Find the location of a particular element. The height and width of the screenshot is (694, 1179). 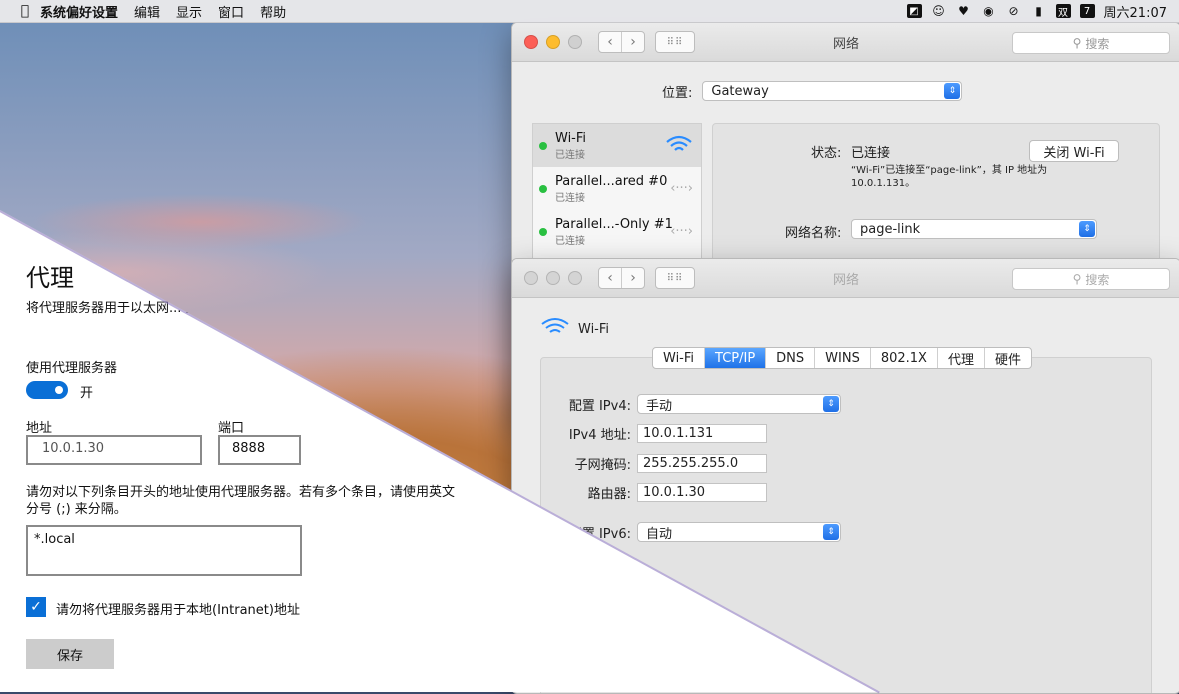

status-value: 已连接 is located at coordinates (871, 153).